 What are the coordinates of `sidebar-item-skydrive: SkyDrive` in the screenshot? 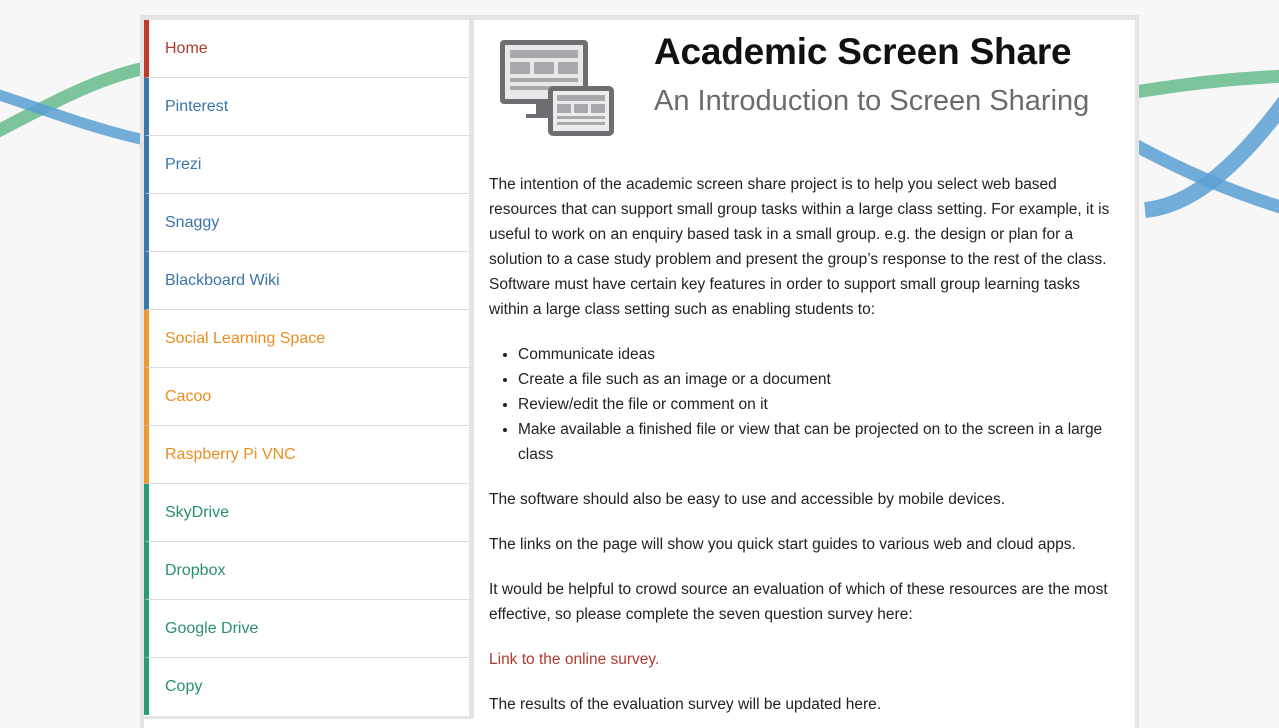 It's located at (306, 513).